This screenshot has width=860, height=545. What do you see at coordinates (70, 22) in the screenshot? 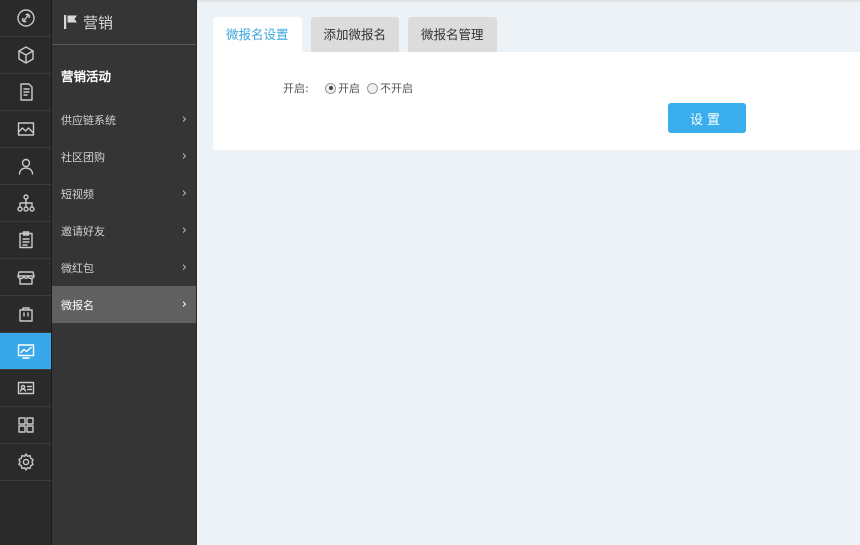
I see `flag-icon` at bounding box center [70, 22].